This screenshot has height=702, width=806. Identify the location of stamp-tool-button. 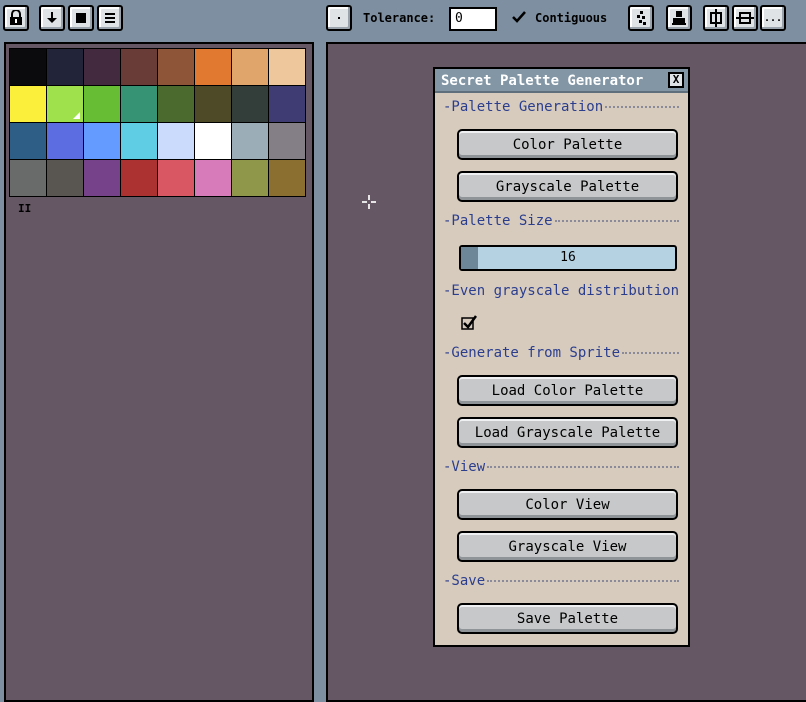
(679, 18).